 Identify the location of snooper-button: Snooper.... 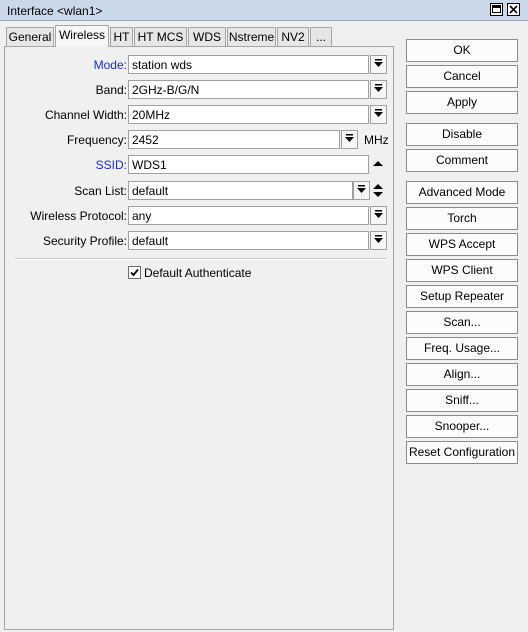
(462, 426).